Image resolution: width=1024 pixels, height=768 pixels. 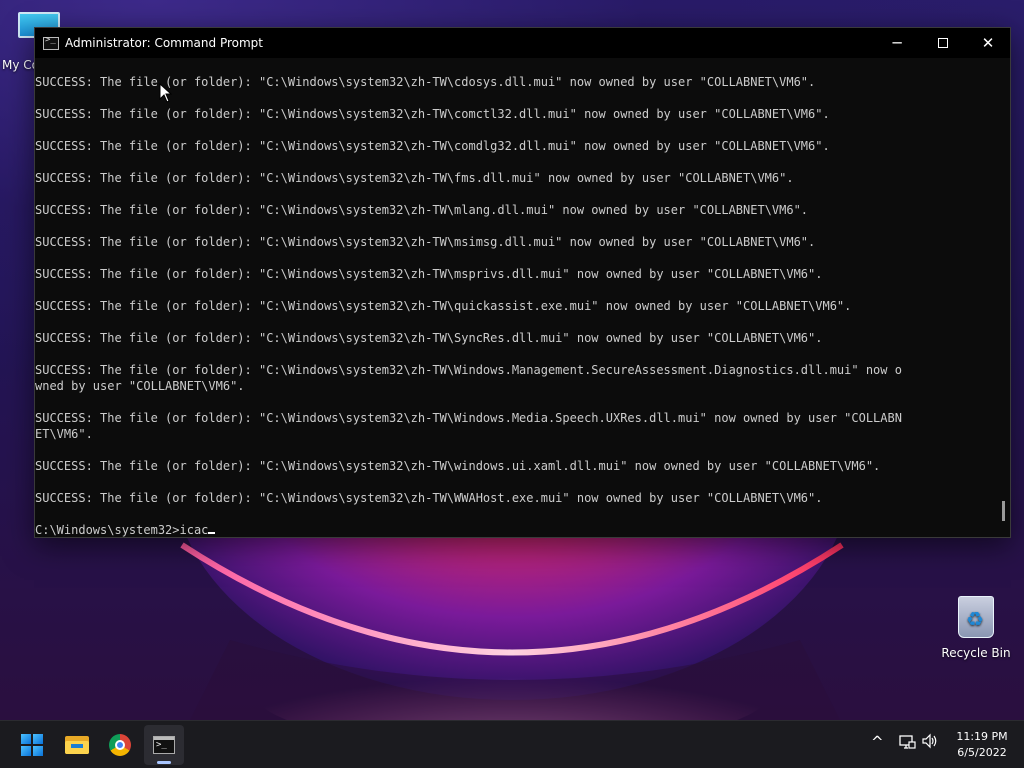 What do you see at coordinates (140, 386) in the screenshot?
I see `console-line: wned by user "COLLABNET\VM6".` at bounding box center [140, 386].